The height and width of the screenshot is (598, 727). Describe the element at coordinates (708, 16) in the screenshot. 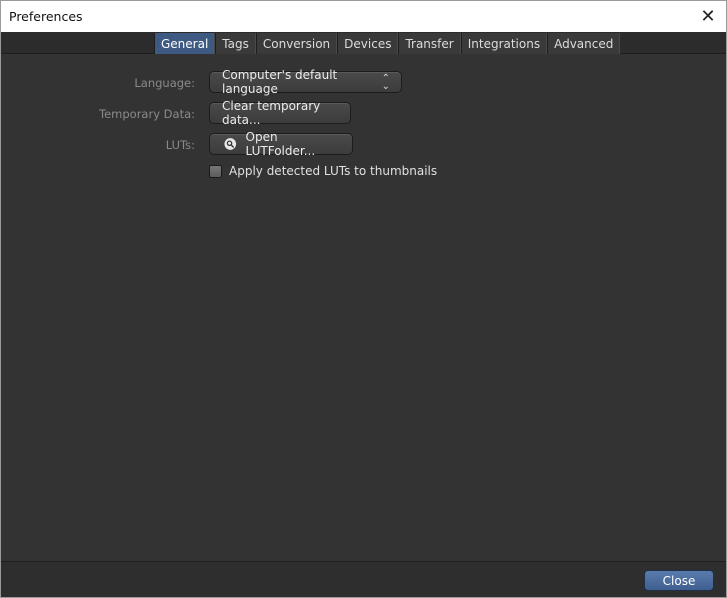

I see `close-icon: ✕` at that location.